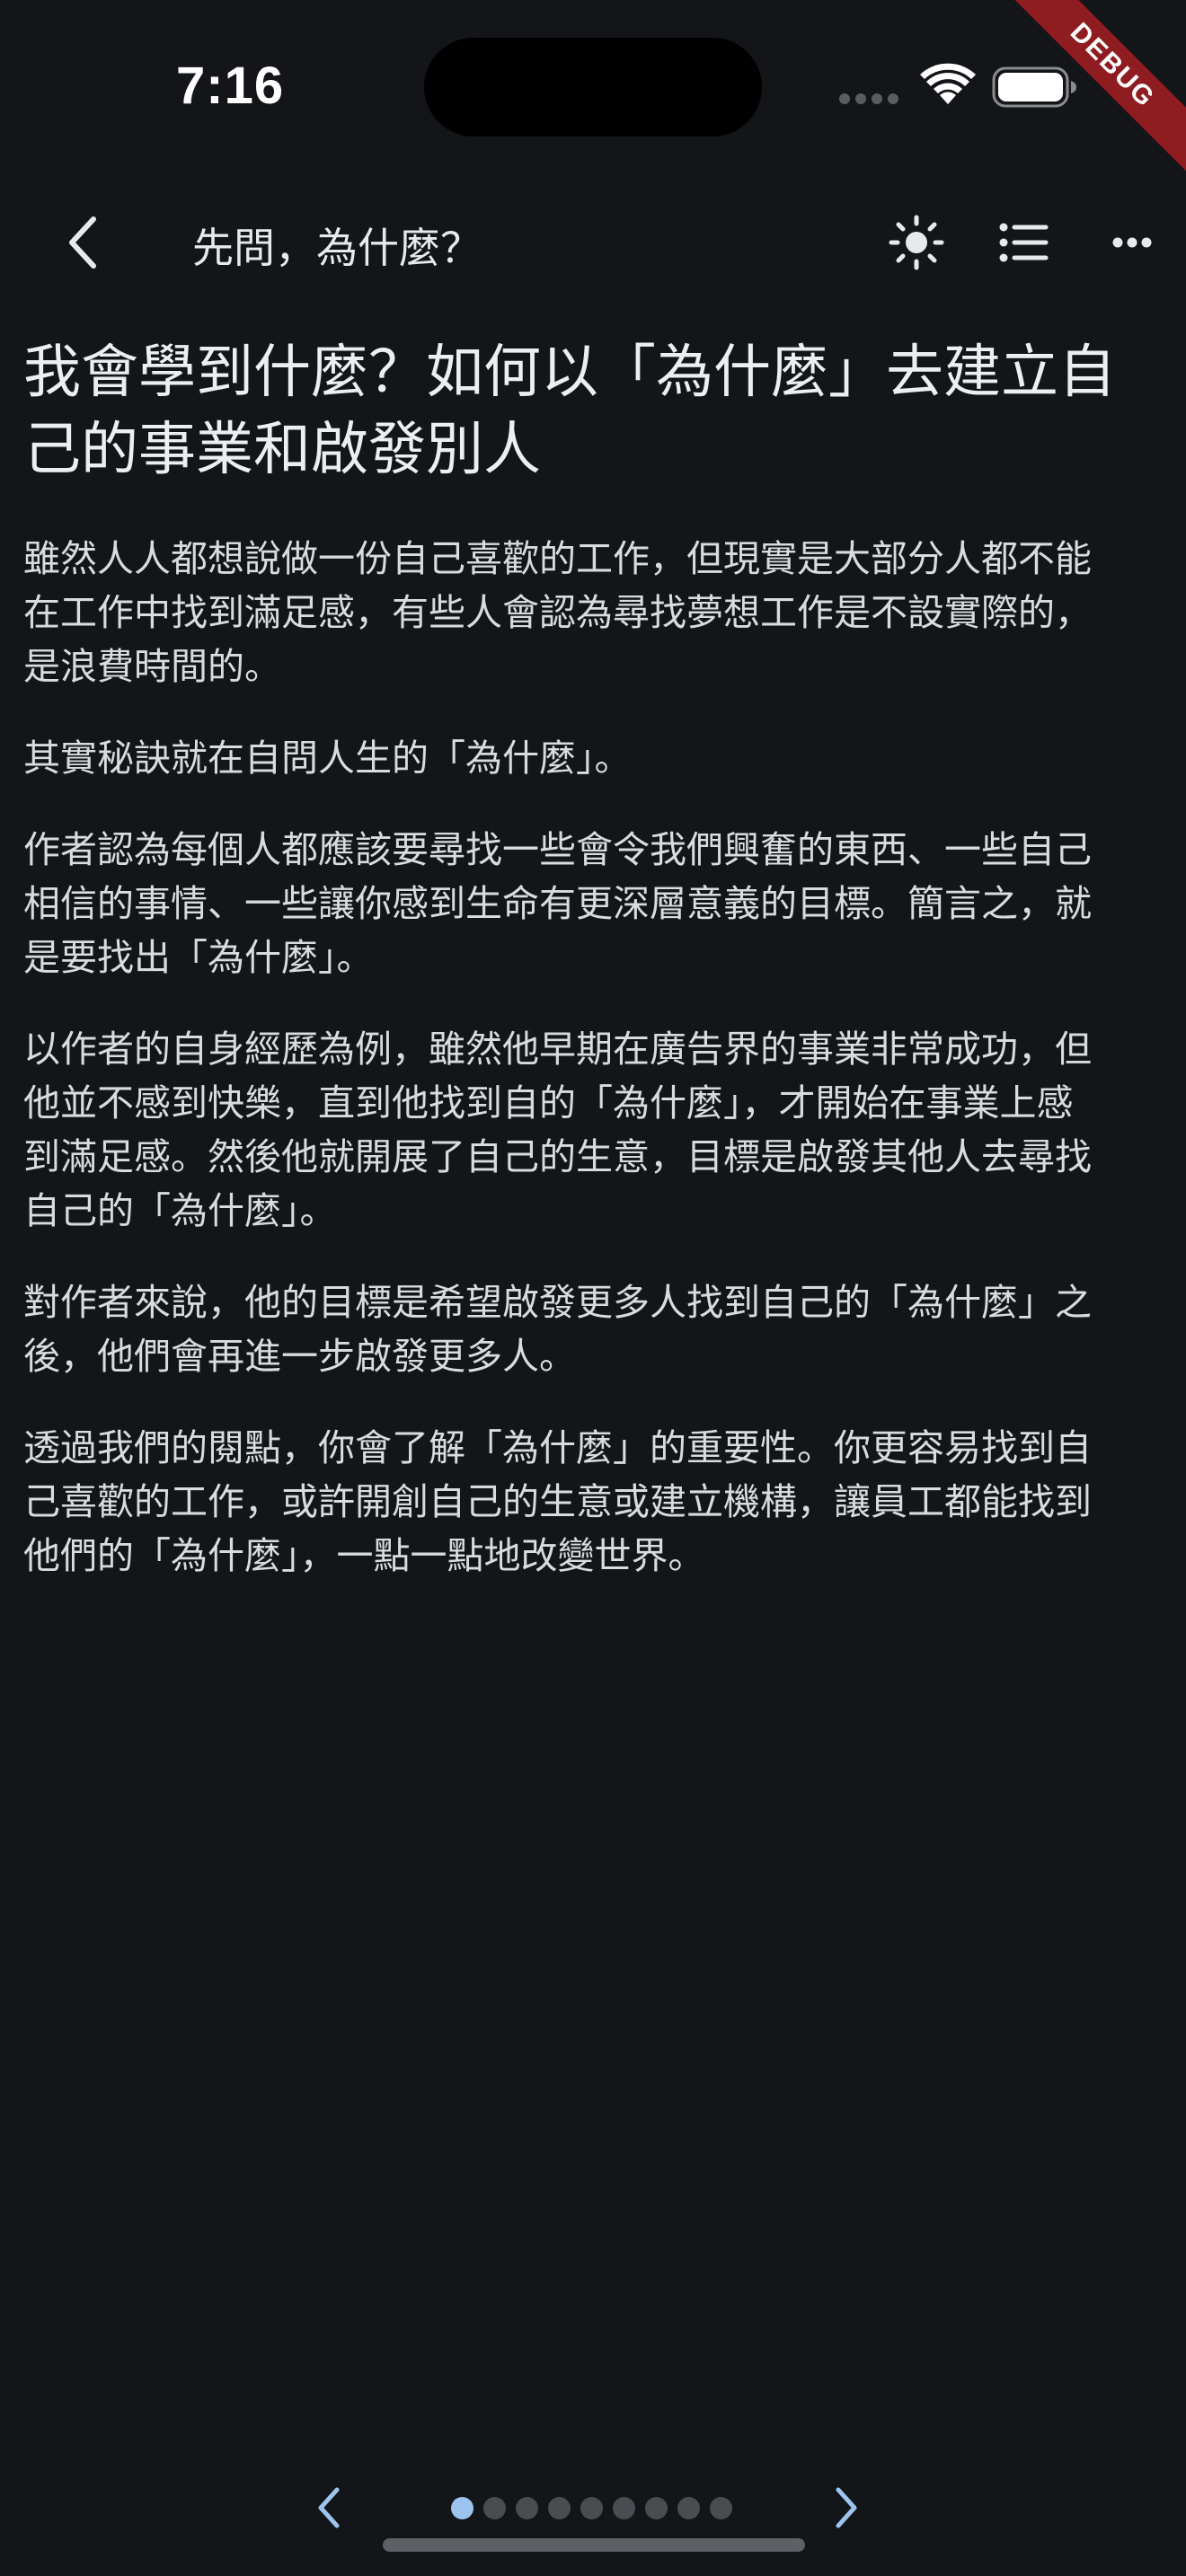 This screenshot has height=2576, width=1186. I want to click on paragraph-line: 己喜歡的工作，或許開創自己的生意或建立機構，讓員工都能找到, so click(557, 1501).